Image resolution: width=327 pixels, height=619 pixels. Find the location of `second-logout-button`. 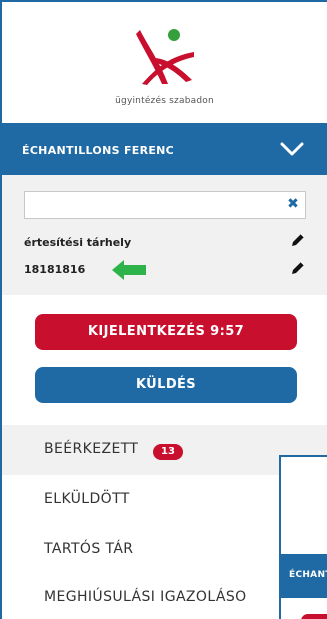

second-logout-button is located at coordinates (314, 616).